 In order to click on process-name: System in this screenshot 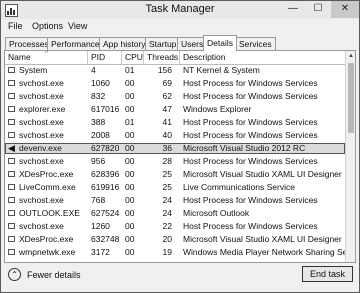, I will do `click(33, 70)`.